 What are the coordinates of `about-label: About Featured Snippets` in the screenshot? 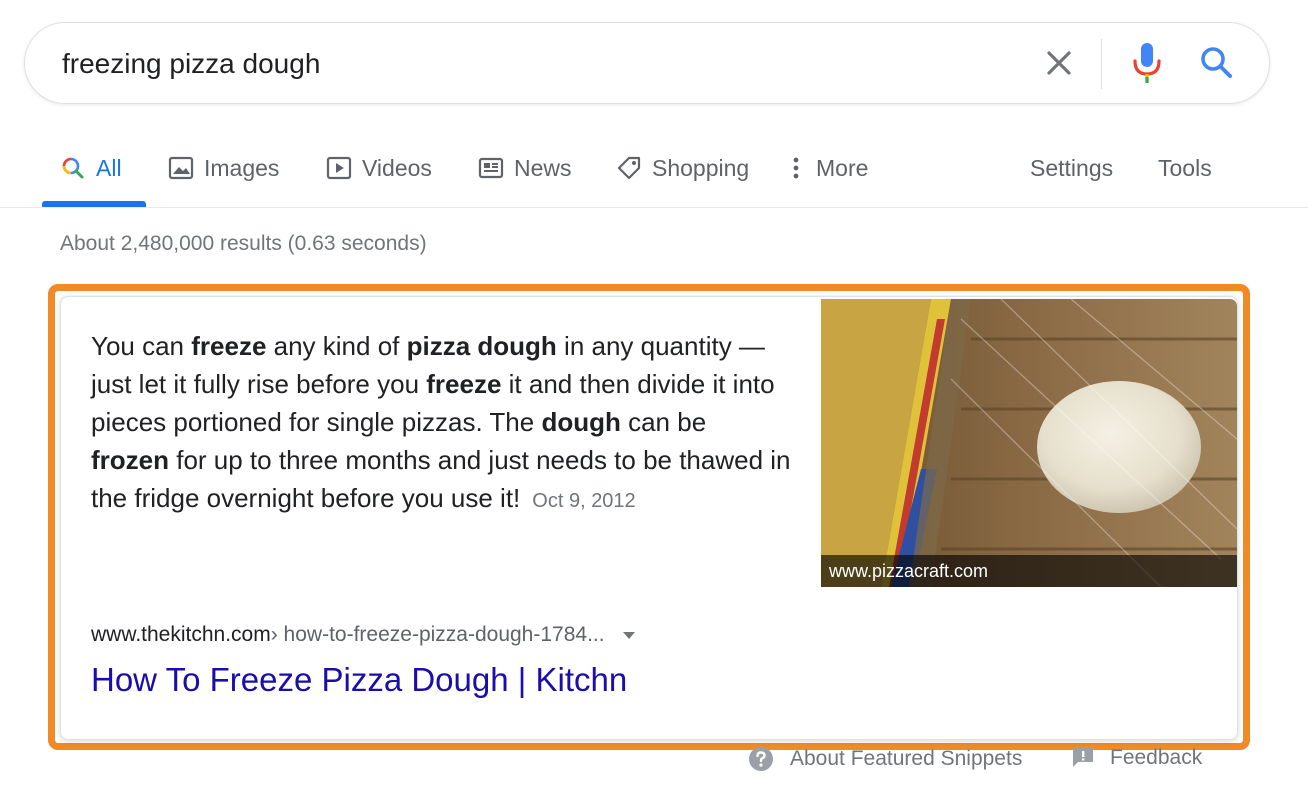 It's located at (906, 758).